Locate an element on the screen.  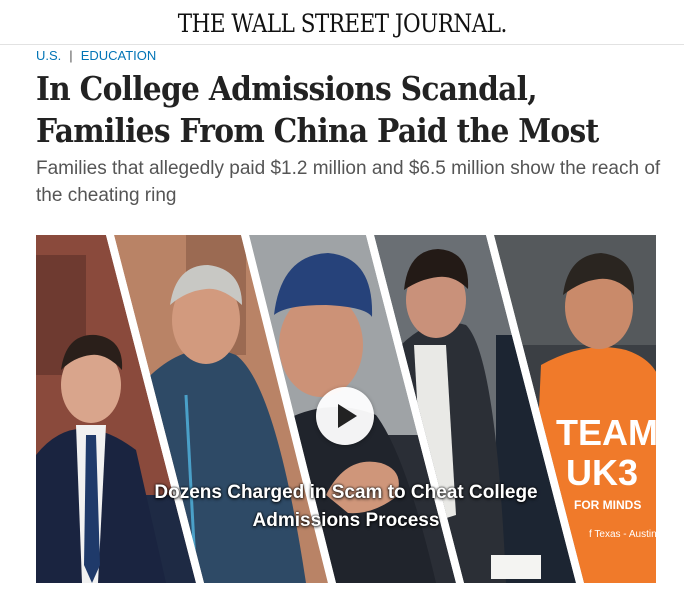
wsj-logo: THE WALL STREET JOURNAL. is located at coordinates (342, 23).